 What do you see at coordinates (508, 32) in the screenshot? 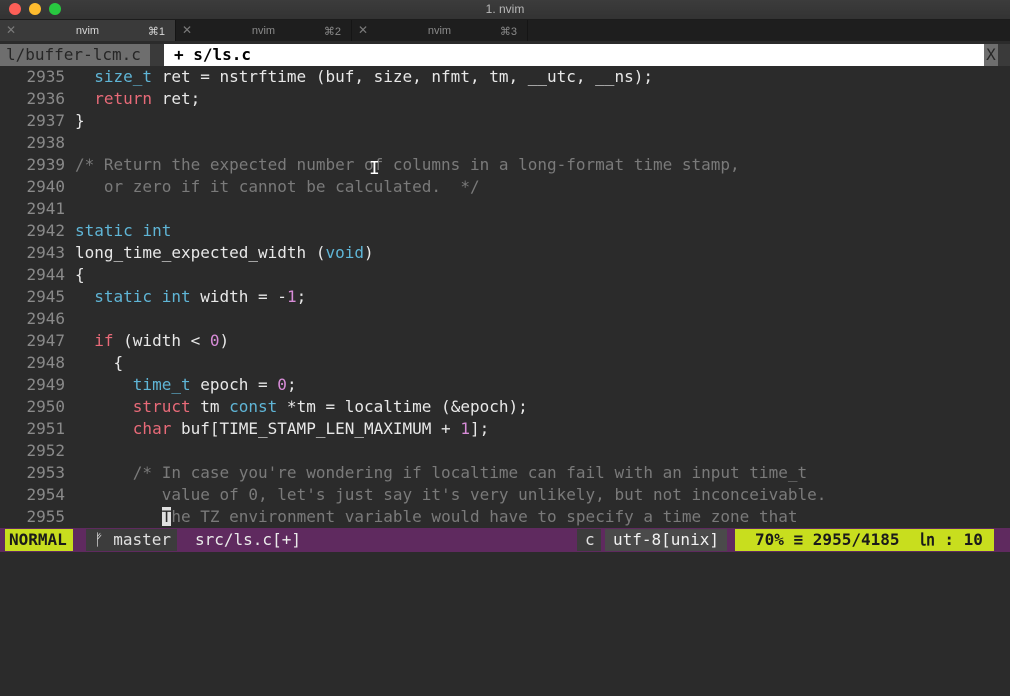
I see `terminal-tab-shortcut: ⌘3` at bounding box center [508, 32].